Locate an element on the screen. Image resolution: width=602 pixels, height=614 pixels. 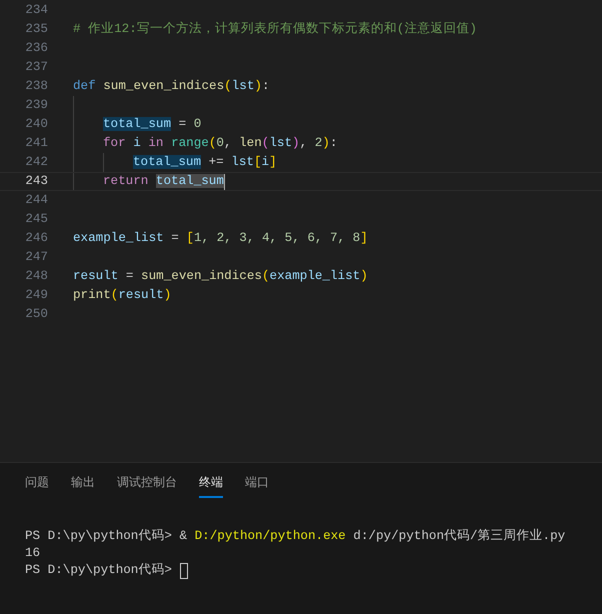
panel-tab: 输出 is located at coordinates (83, 485).